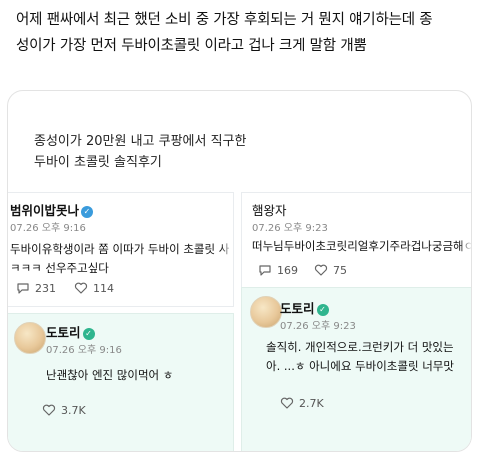 This screenshot has height=452, width=480. What do you see at coordinates (360, 366) in the screenshot?
I see `tweet-line-2: 아. ...ㅎ 아니에요 두바이초콜릿 너무맛` at bounding box center [360, 366].